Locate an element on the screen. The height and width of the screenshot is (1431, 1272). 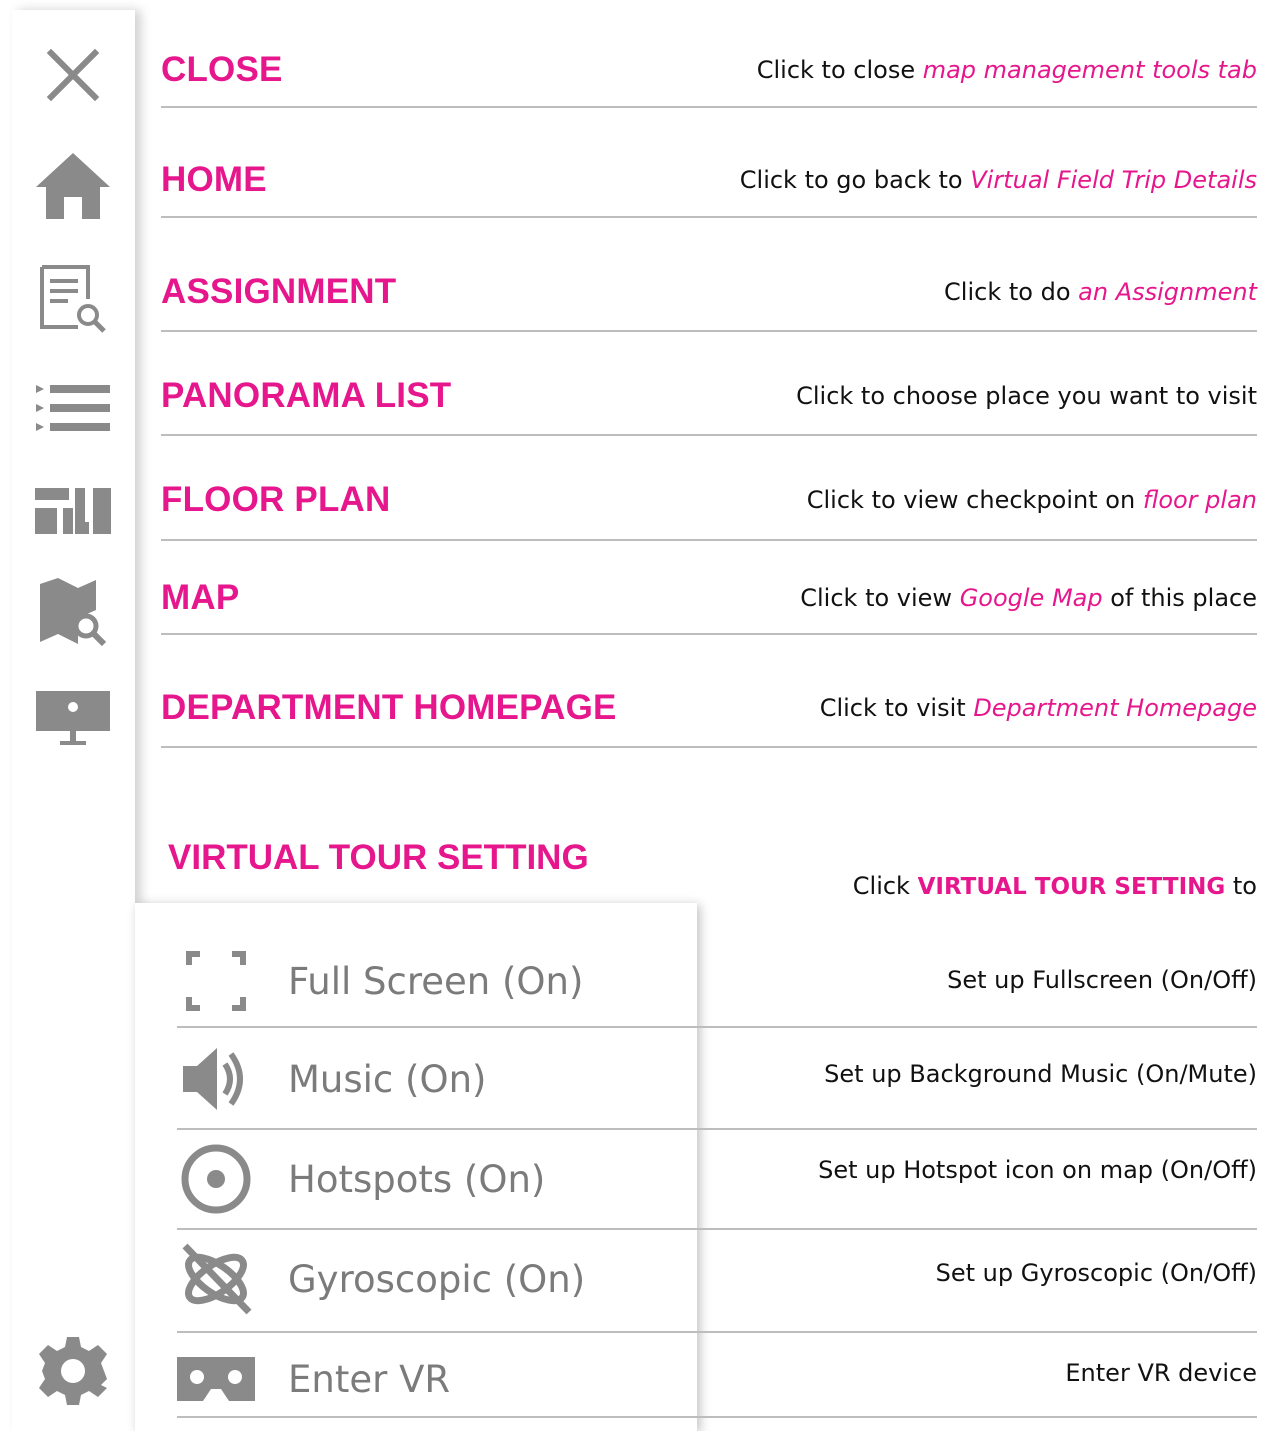
gyroscope-icon is located at coordinates (216, 1279).